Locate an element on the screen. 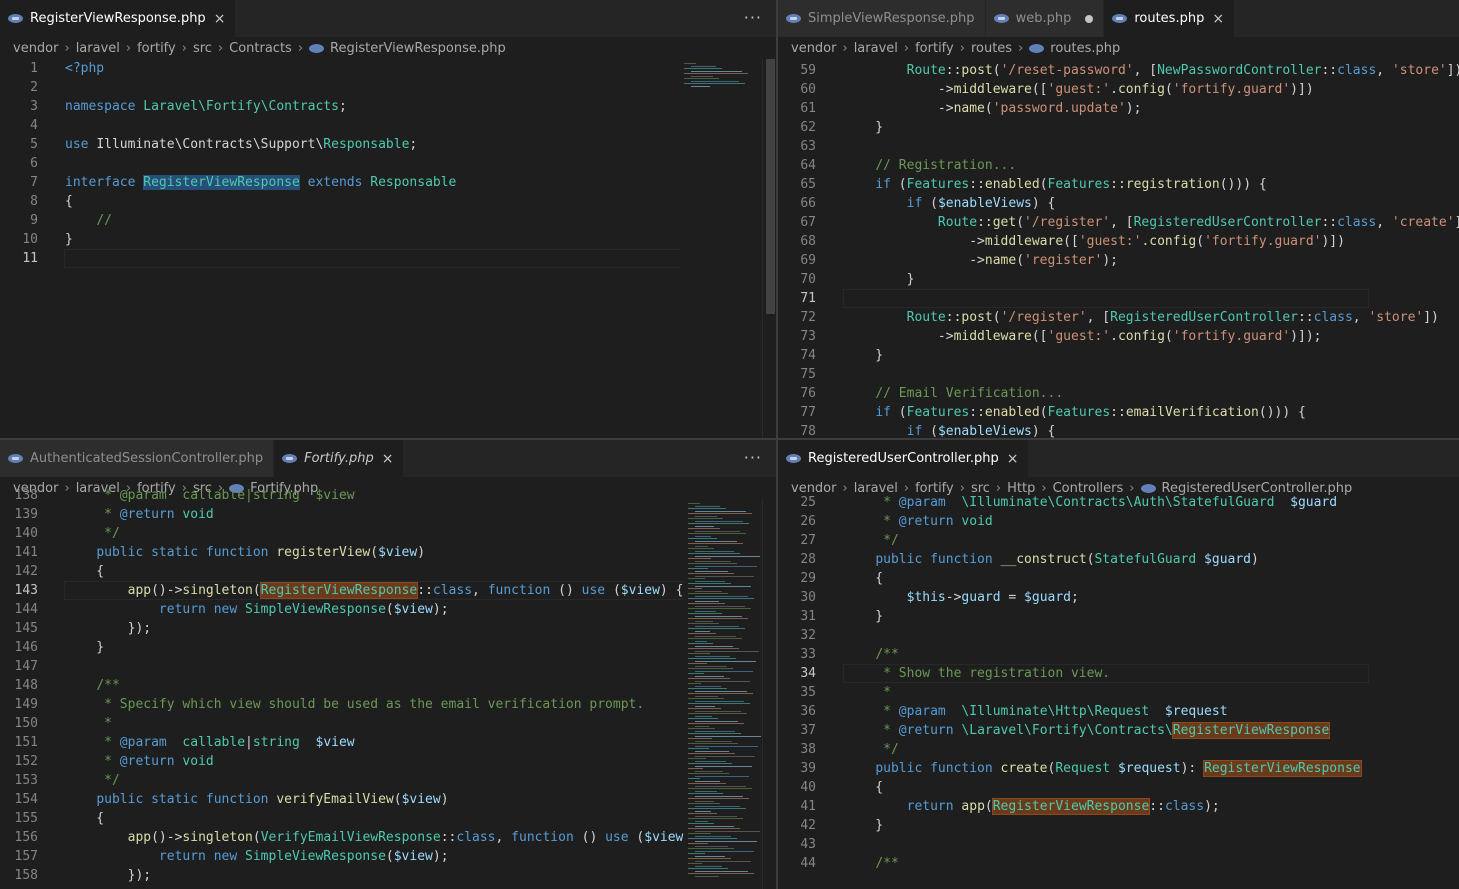  line-number: 64 is located at coordinates (808, 165).